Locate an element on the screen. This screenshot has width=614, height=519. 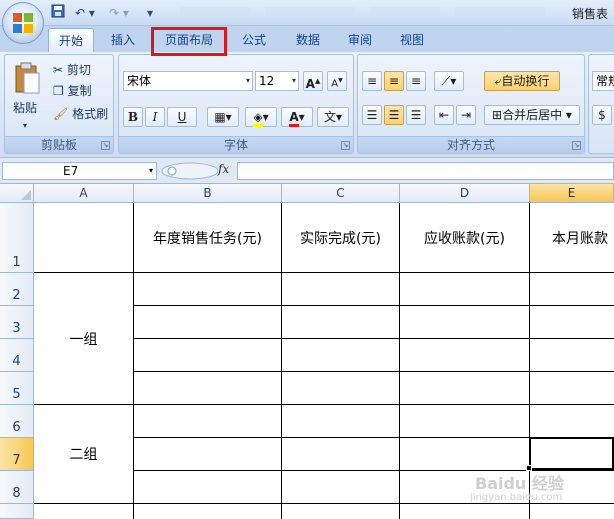
cell-d1: 应收账款(元) is located at coordinates (465, 238).